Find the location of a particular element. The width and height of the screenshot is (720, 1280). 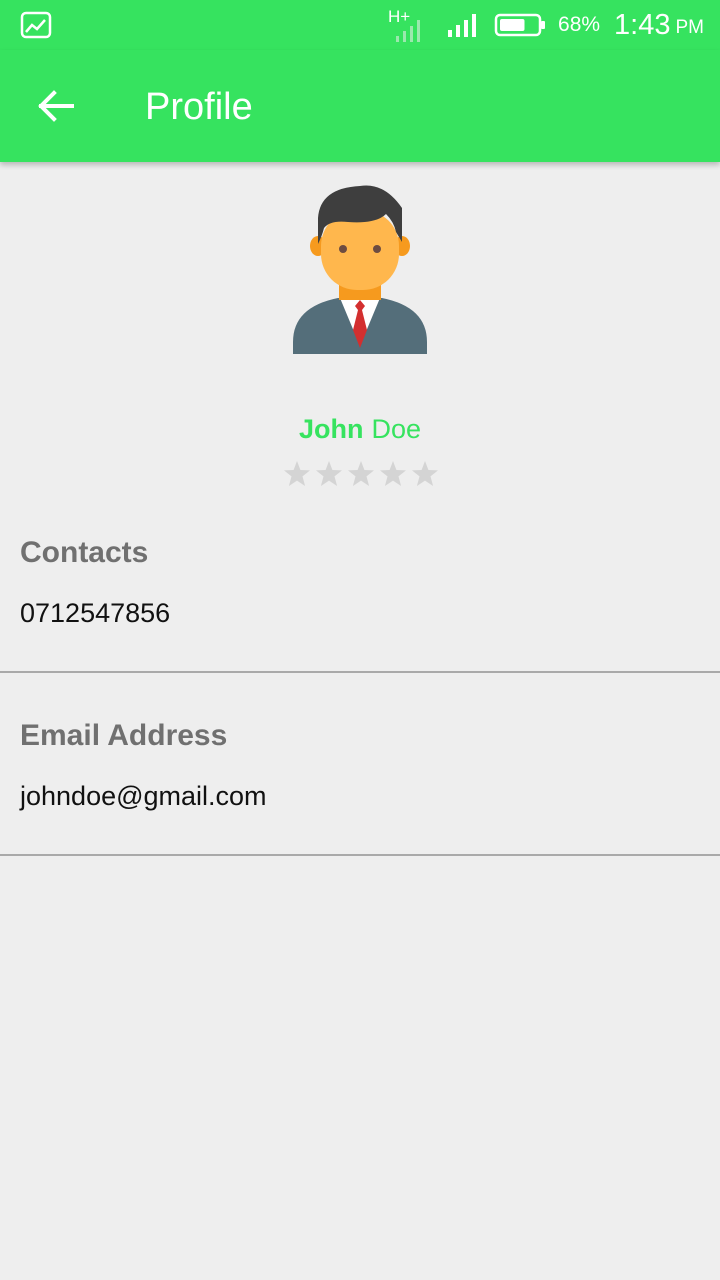

contacts-label: Contacts is located at coordinates (84, 552).